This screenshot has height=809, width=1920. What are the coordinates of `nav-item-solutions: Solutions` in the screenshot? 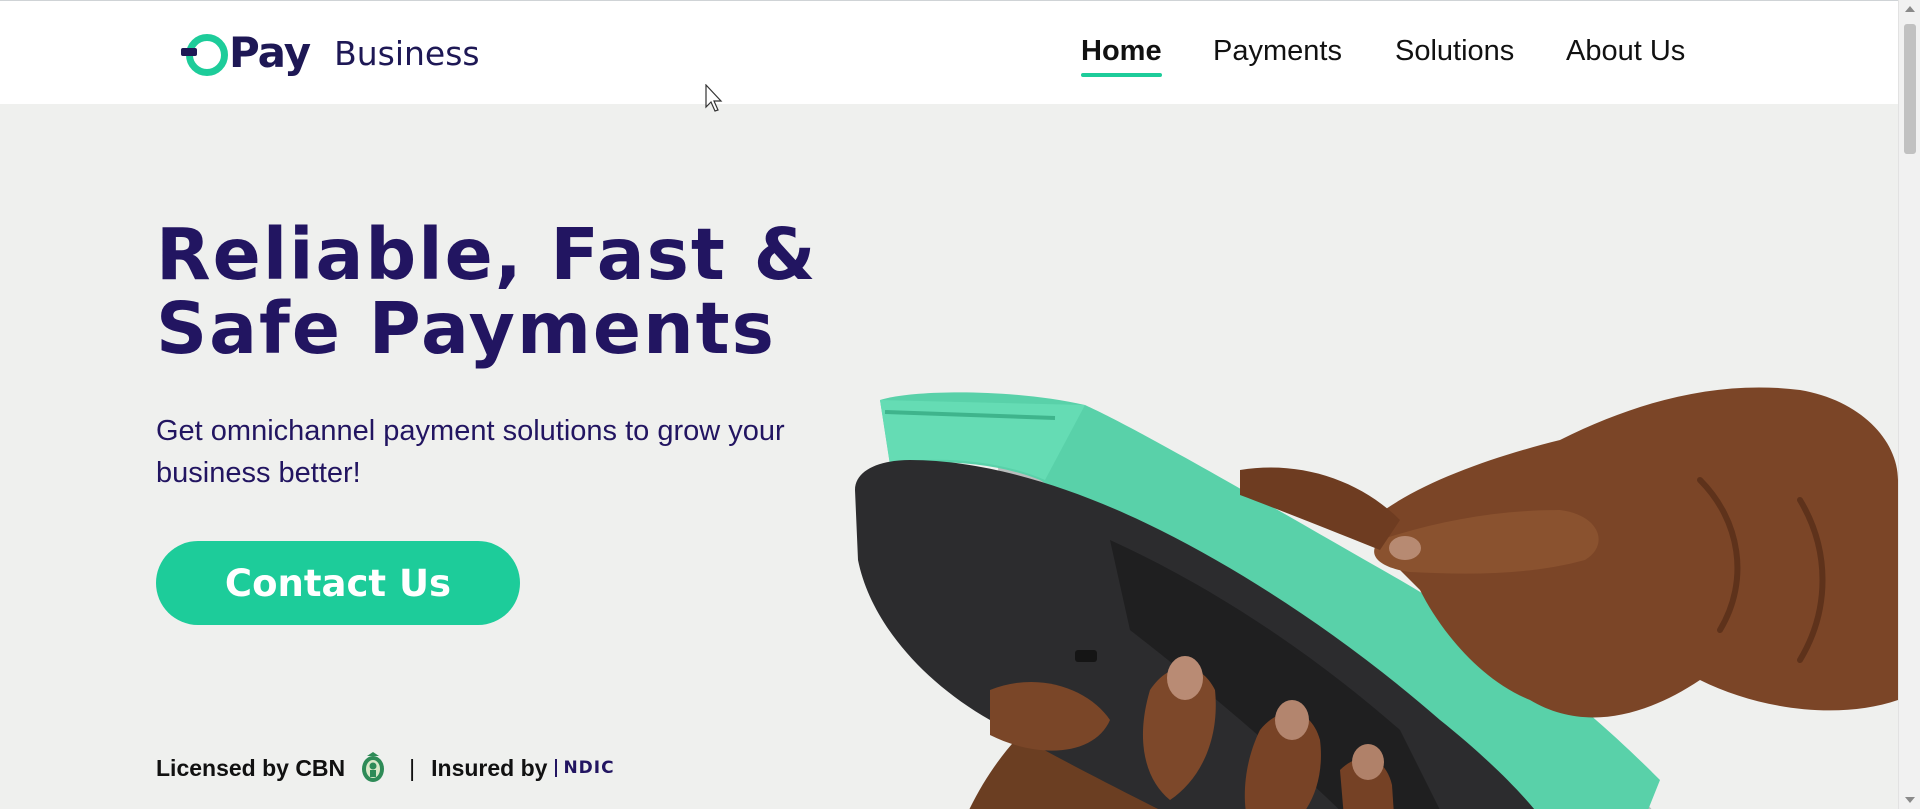 It's located at (1454, 51).